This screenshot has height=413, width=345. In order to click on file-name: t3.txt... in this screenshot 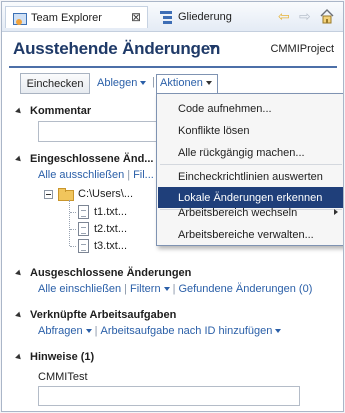, I will do `click(111, 246)`.